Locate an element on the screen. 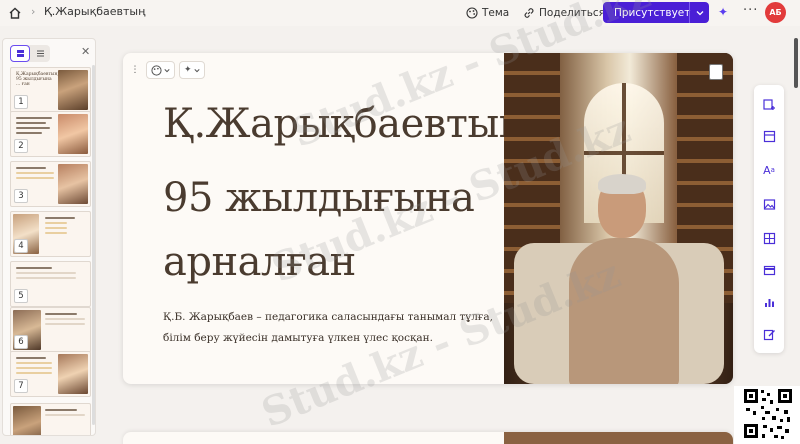 This screenshot has width=800, height=444. slide-title-line-3: арналған is located at coordinates (259, 262).